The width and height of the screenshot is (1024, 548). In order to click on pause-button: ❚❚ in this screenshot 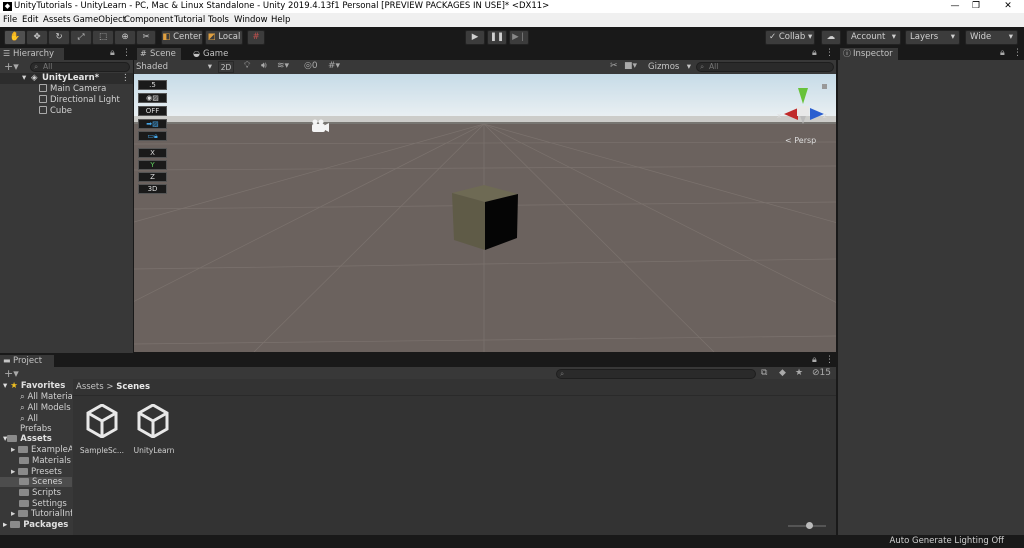, I will do `click(497, 37)`.